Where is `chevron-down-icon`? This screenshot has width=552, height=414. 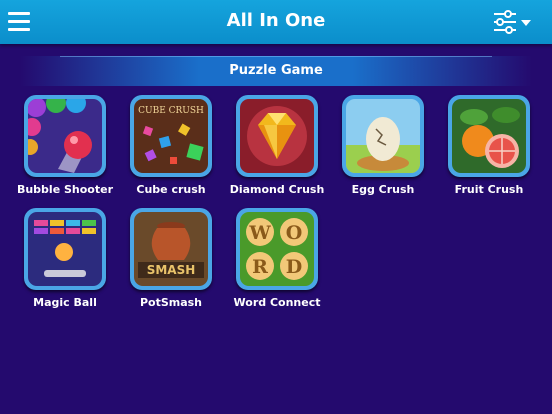
chevron-down-icon is located at coordinates (526, 23).